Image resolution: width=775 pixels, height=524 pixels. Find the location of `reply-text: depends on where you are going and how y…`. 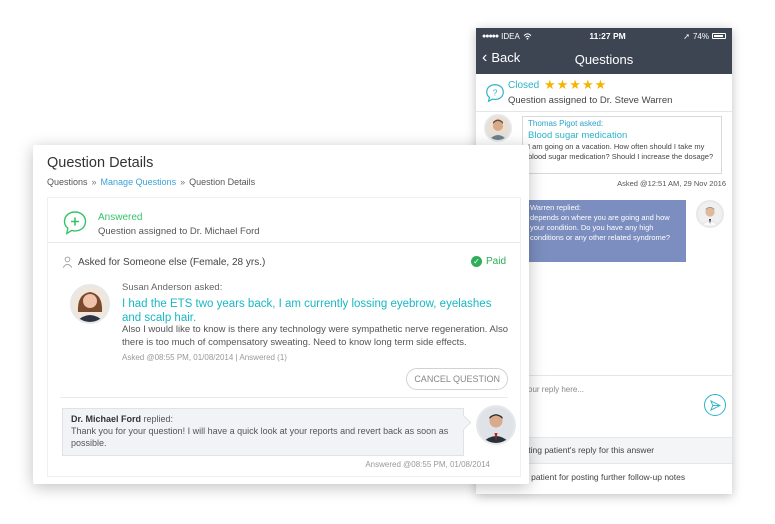

reply-text: depends on where you are going and how y… is located at coordinates (600, 227).